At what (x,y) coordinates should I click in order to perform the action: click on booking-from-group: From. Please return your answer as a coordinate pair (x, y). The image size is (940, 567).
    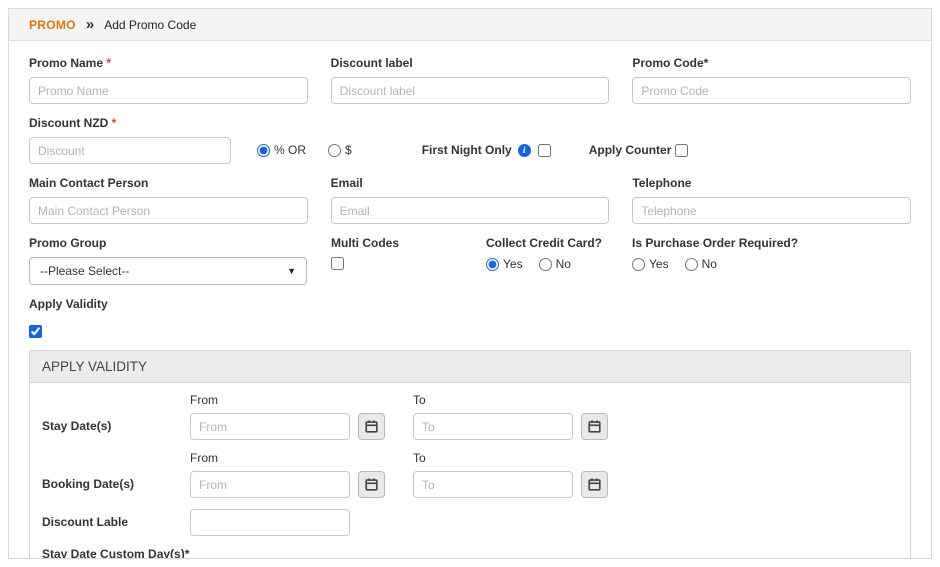
    Looking at the image, I should click on (287, 474).